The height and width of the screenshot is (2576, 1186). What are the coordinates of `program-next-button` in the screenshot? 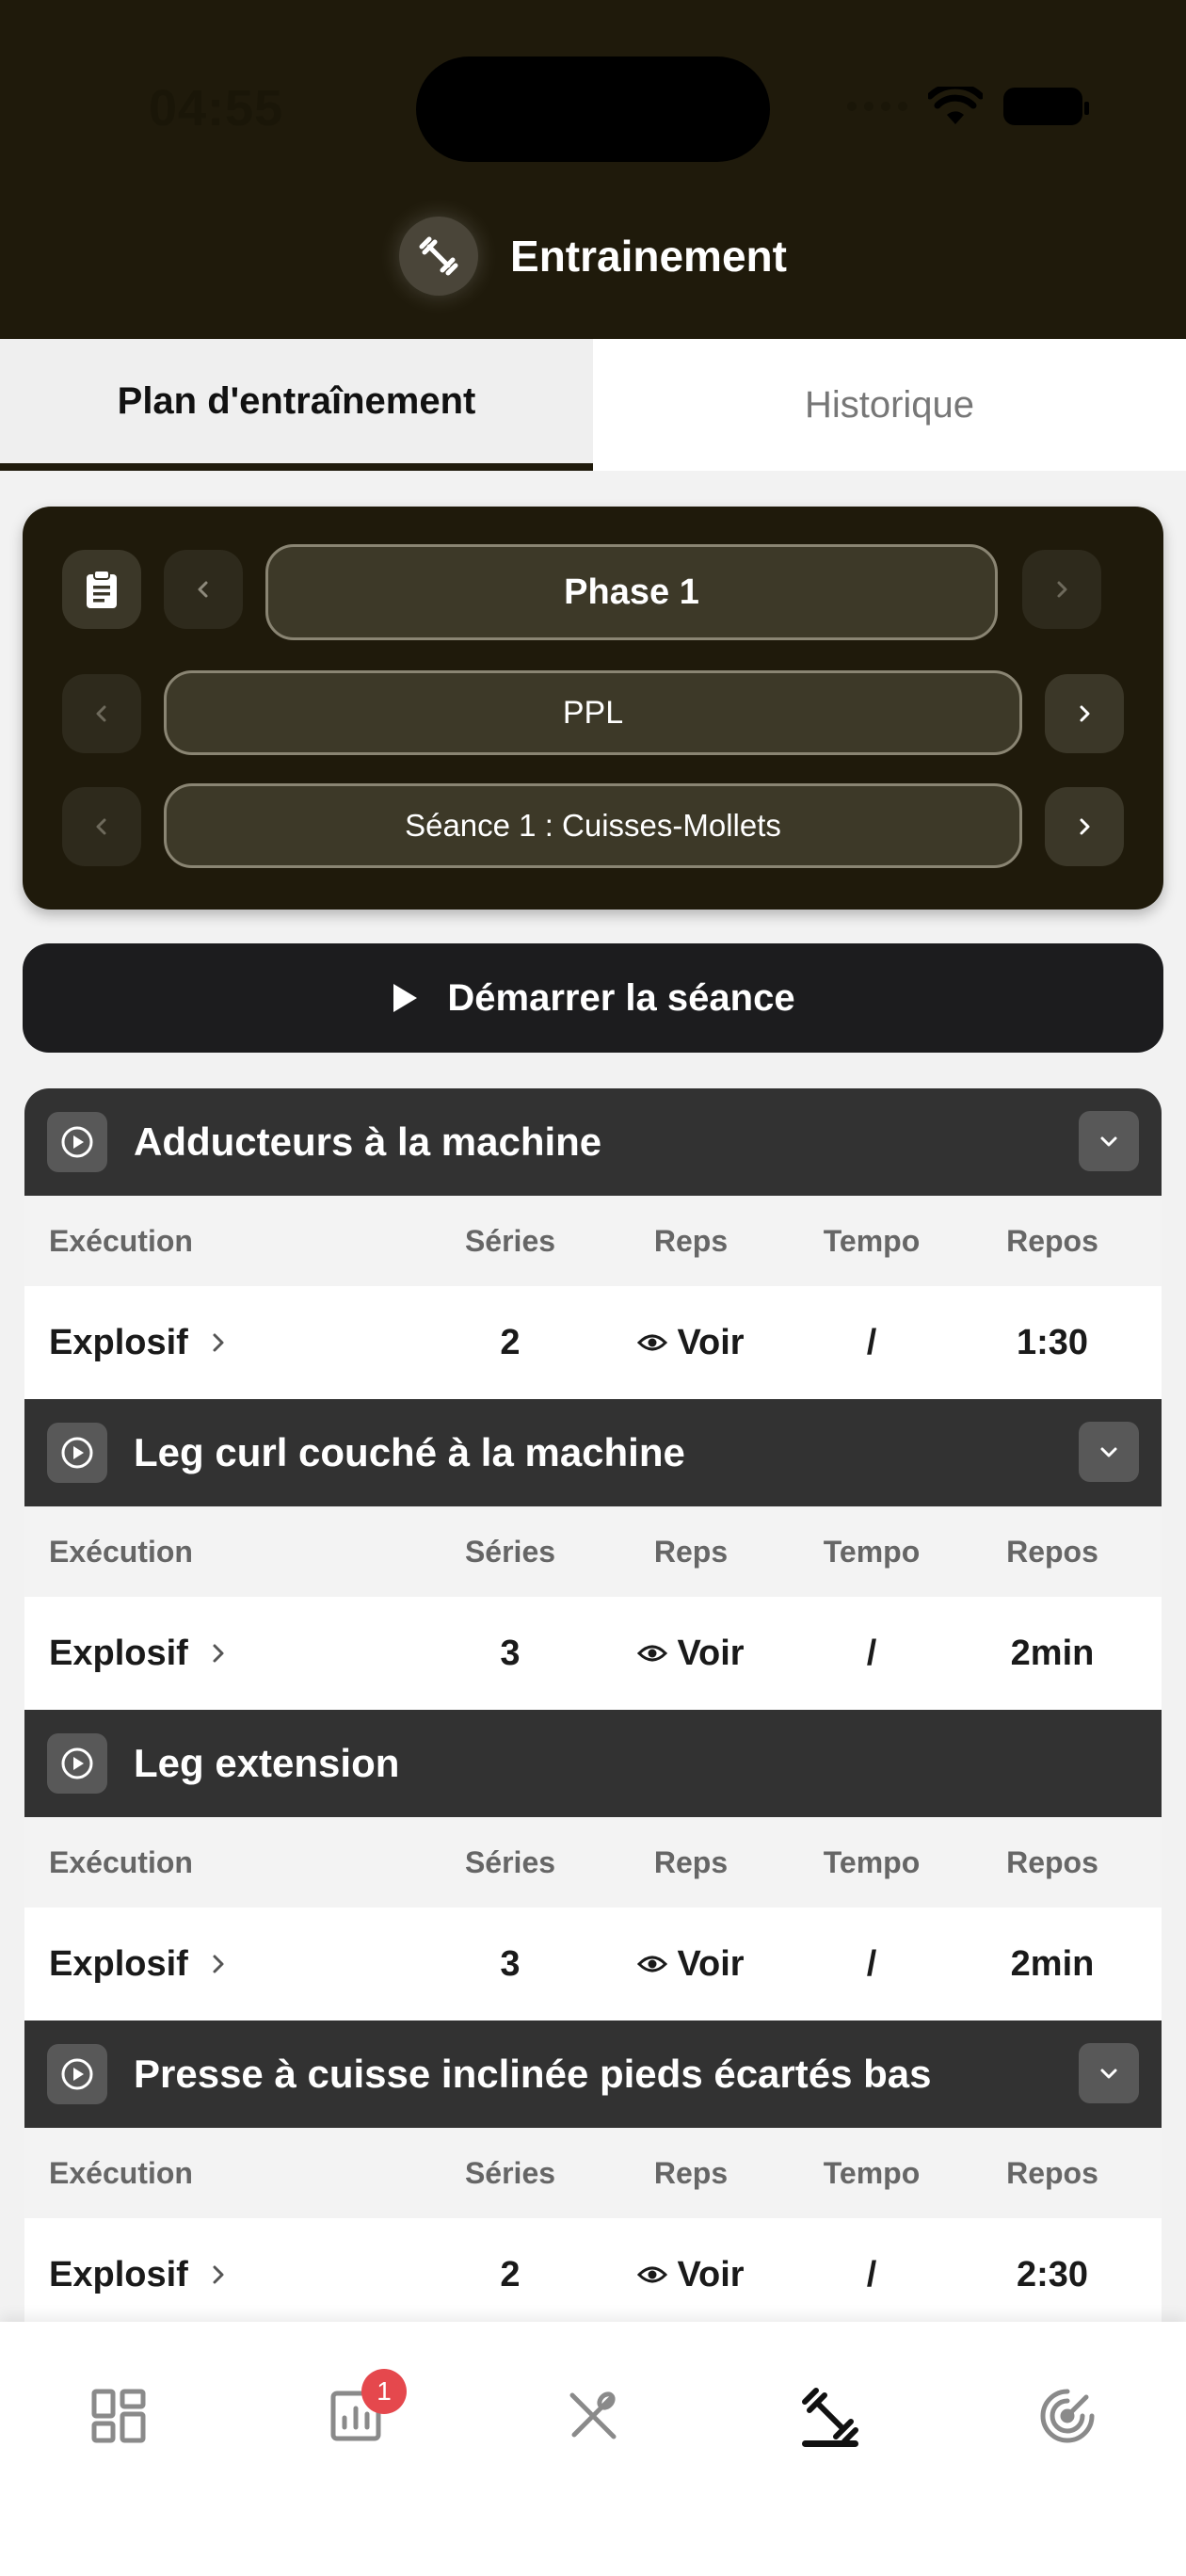 It's located at (1084, 713).